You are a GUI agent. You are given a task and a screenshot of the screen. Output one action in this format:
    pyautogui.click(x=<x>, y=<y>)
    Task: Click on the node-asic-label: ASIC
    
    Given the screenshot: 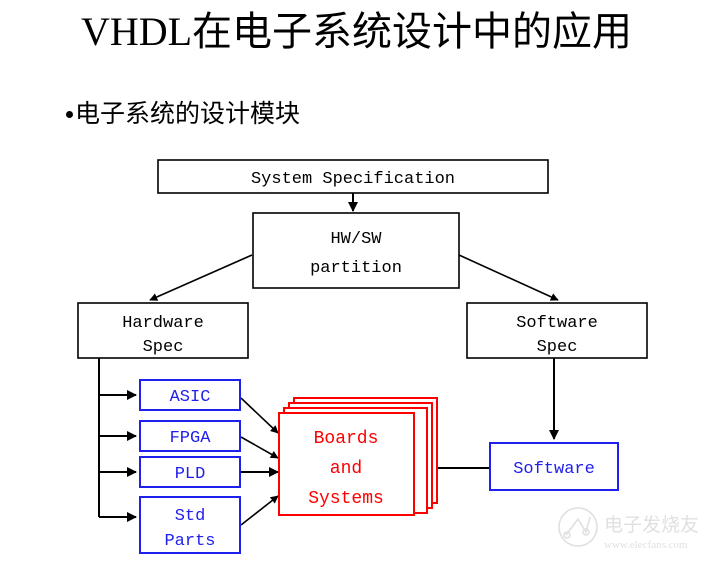 What is the action you would take?
    pyautogui.click(x=190, y=397)
    